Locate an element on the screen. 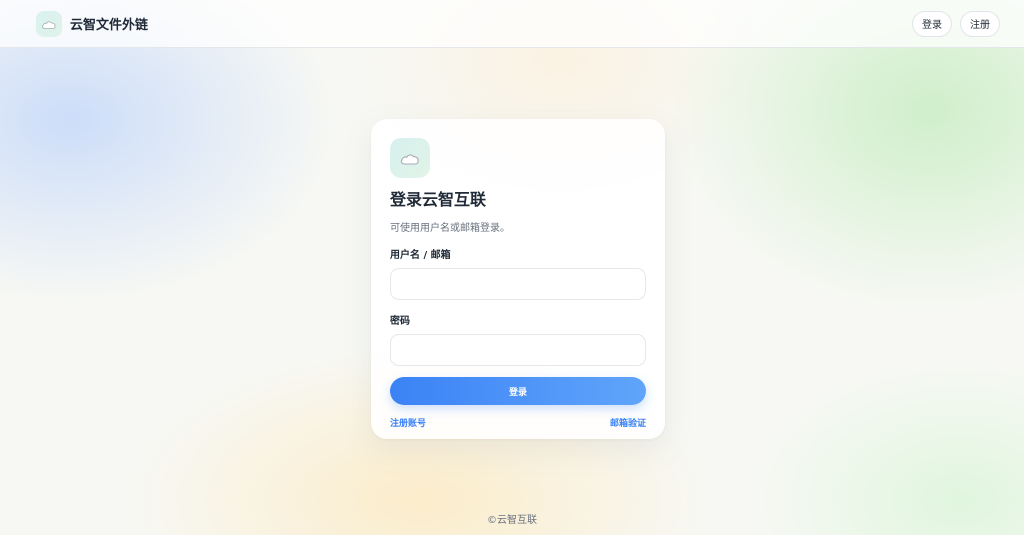 Image resolution: width=1024 pixels, height=535 pixels. username-input is located at coordinates (518, 284).